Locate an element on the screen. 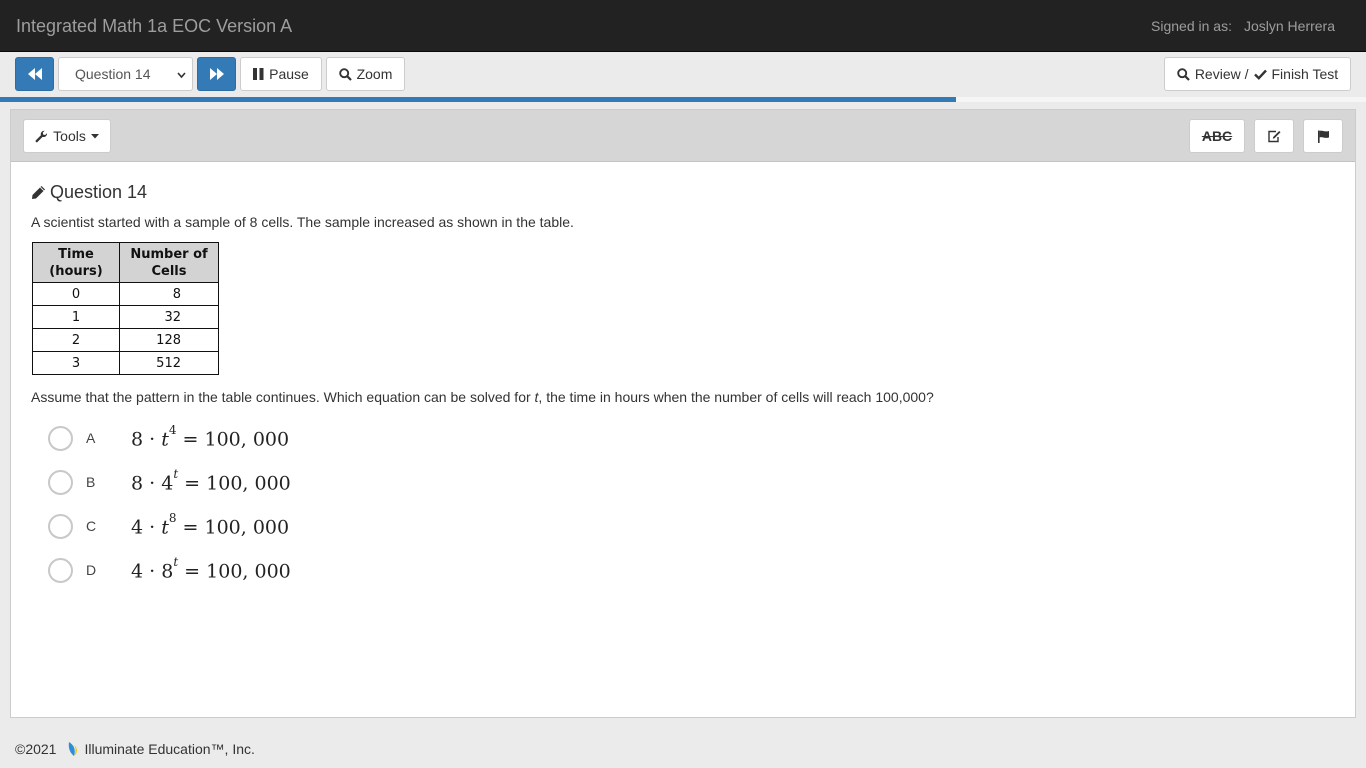  flag-icon is located at coordinates (1323, 136).